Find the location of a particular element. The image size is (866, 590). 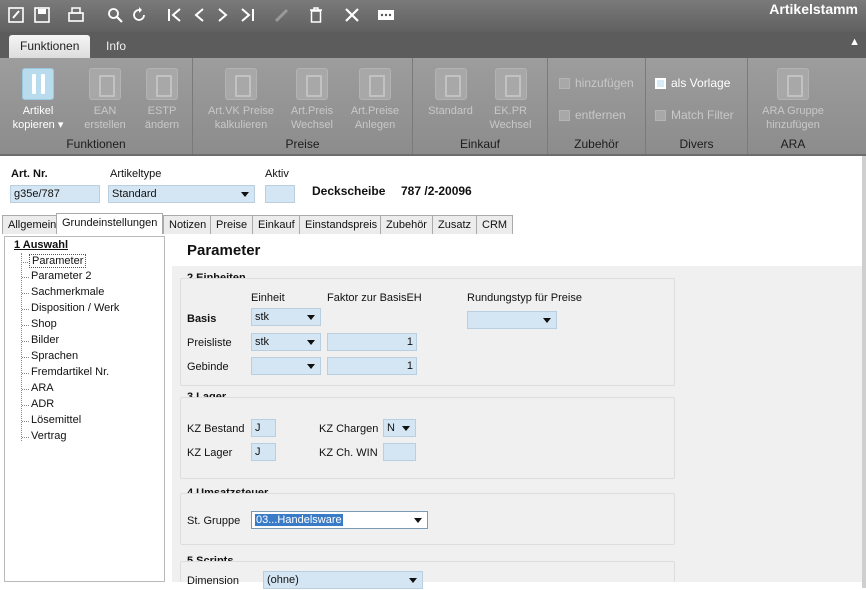

list-add-icon is located at coordinates (375, 84).